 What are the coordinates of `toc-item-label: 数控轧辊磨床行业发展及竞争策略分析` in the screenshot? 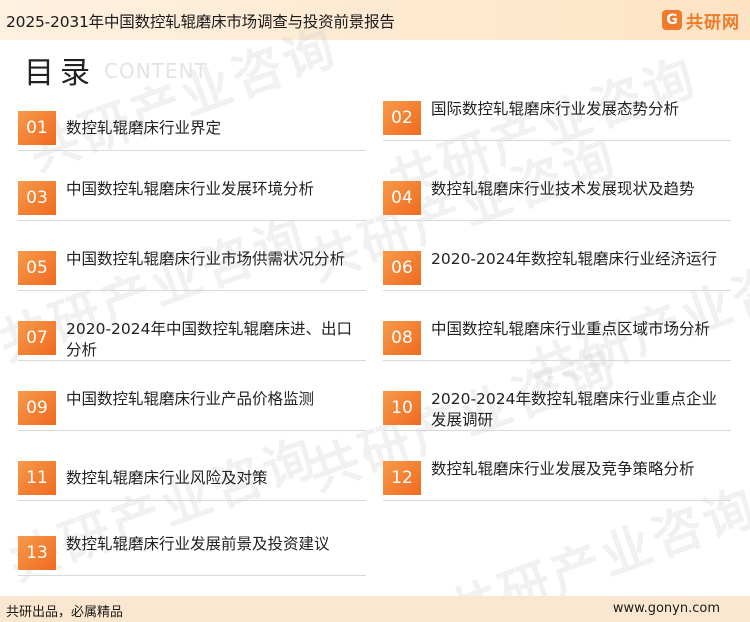 It's located at (563, 469).